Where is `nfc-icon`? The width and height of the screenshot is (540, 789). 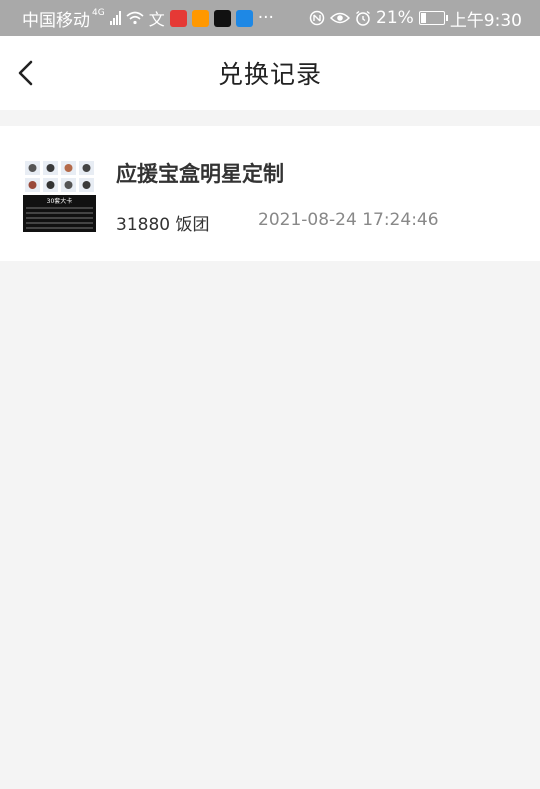 nfc-icon is located at coordinates (317, 18).